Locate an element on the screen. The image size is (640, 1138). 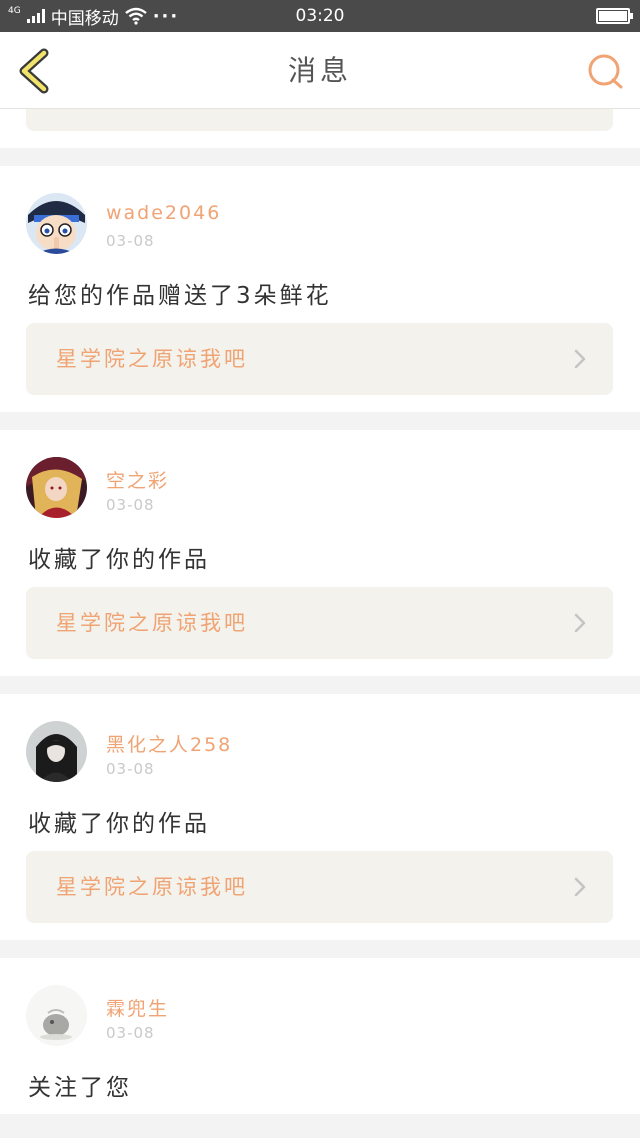
username: 霖兜生 is located at coordinates (137, 1007).